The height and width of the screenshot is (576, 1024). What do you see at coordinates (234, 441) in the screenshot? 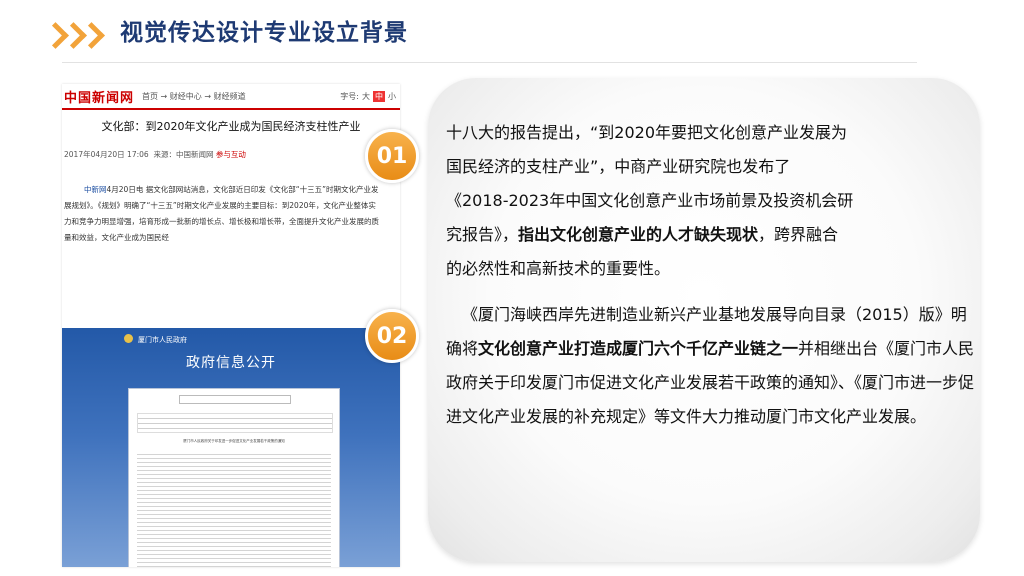
I see `gov-doc-title: 厦门市人民政府关于印发进一步促进文化产业发展若干政策的通知` at bounding box center [234, 441].